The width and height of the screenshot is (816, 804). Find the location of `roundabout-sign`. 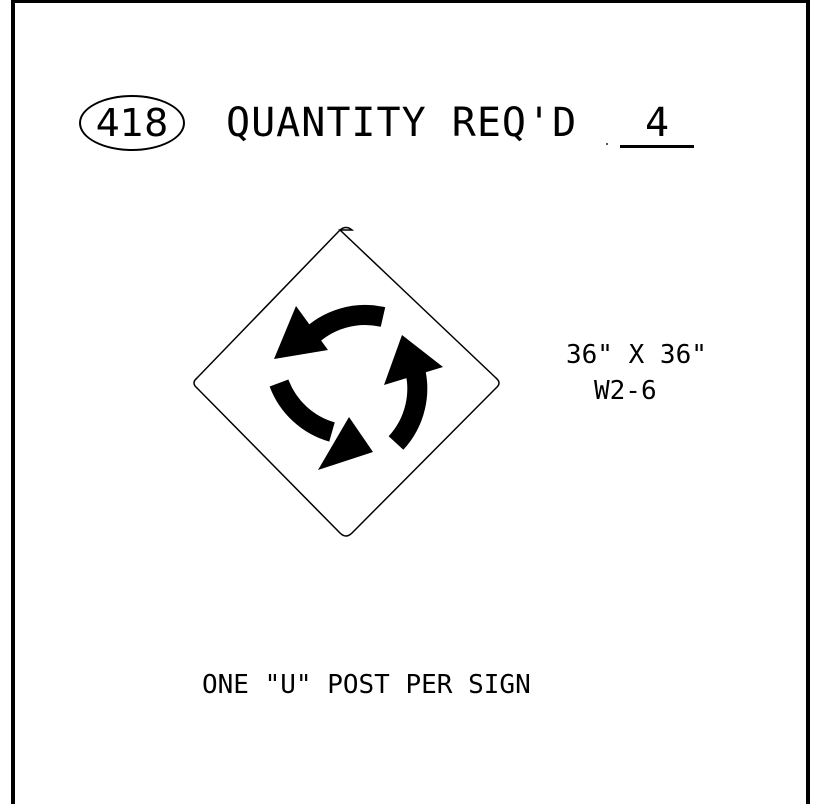

roundabout-sign is located at coordinates (346, 381).